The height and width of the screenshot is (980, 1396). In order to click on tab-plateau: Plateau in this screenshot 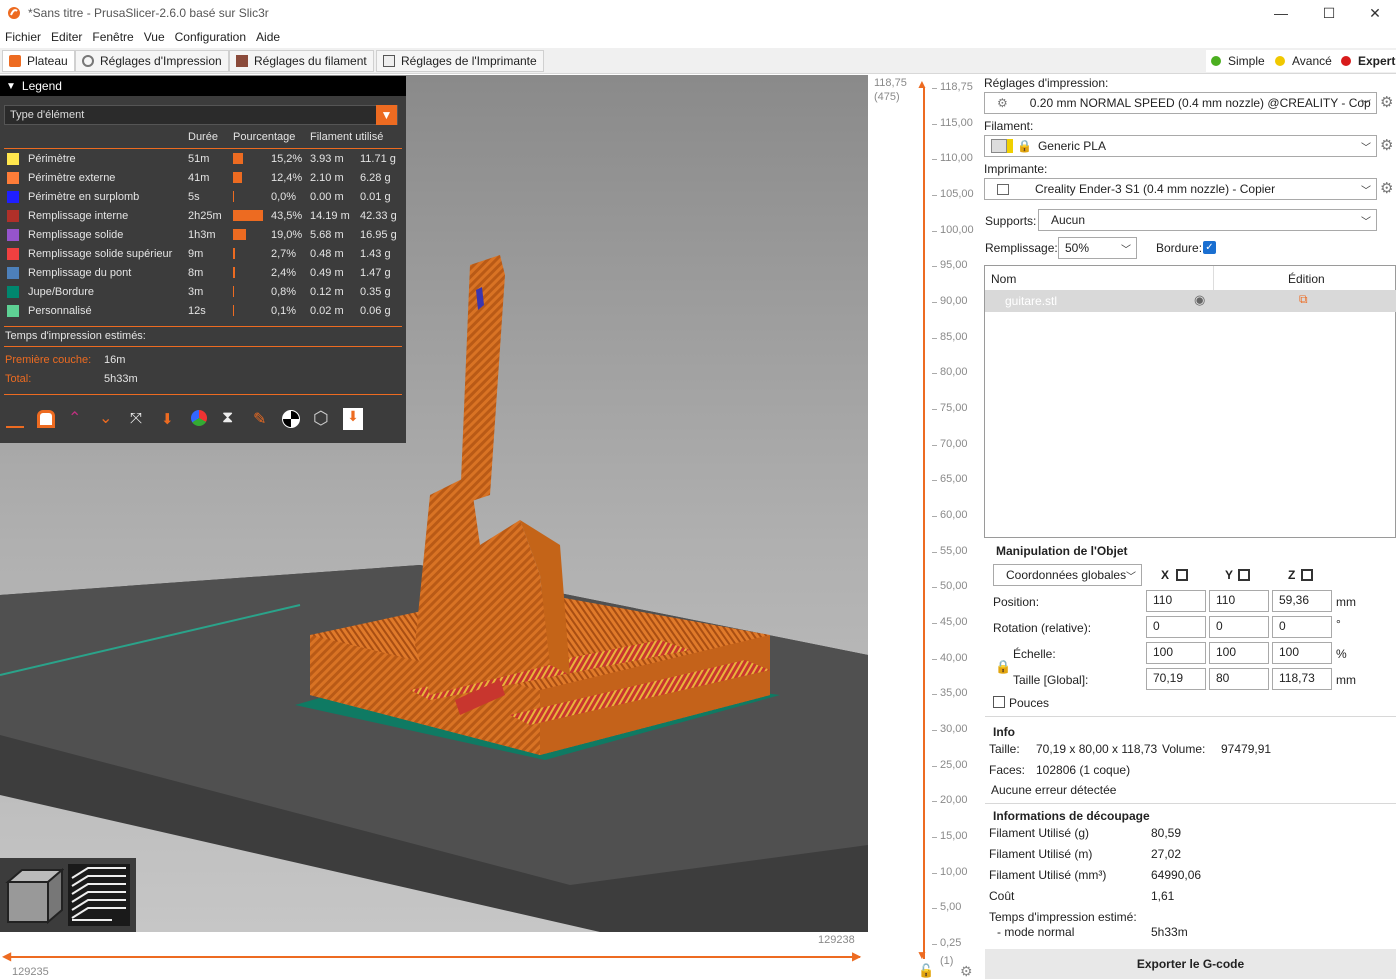, I will do `click(38, 61)`.